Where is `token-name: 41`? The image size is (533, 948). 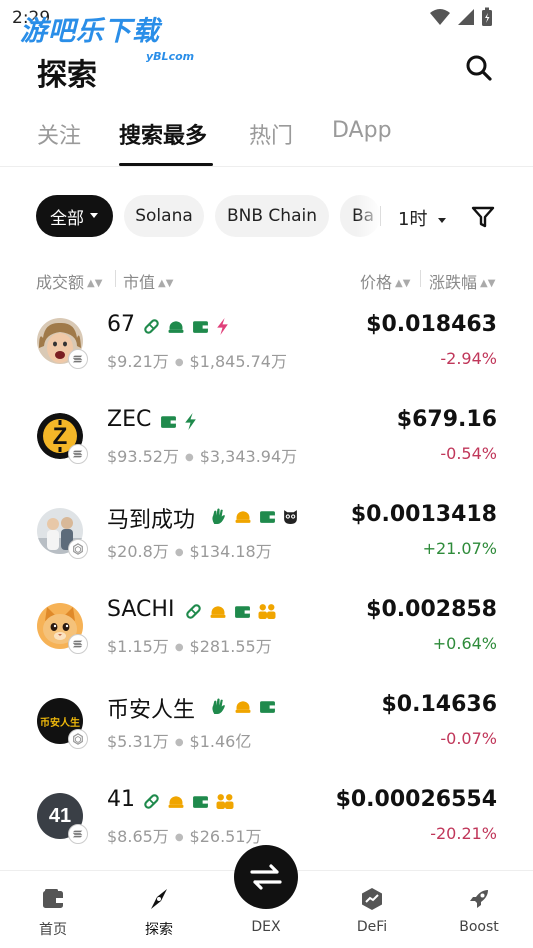 token-name: 41 is located at coordinates (121, 799).